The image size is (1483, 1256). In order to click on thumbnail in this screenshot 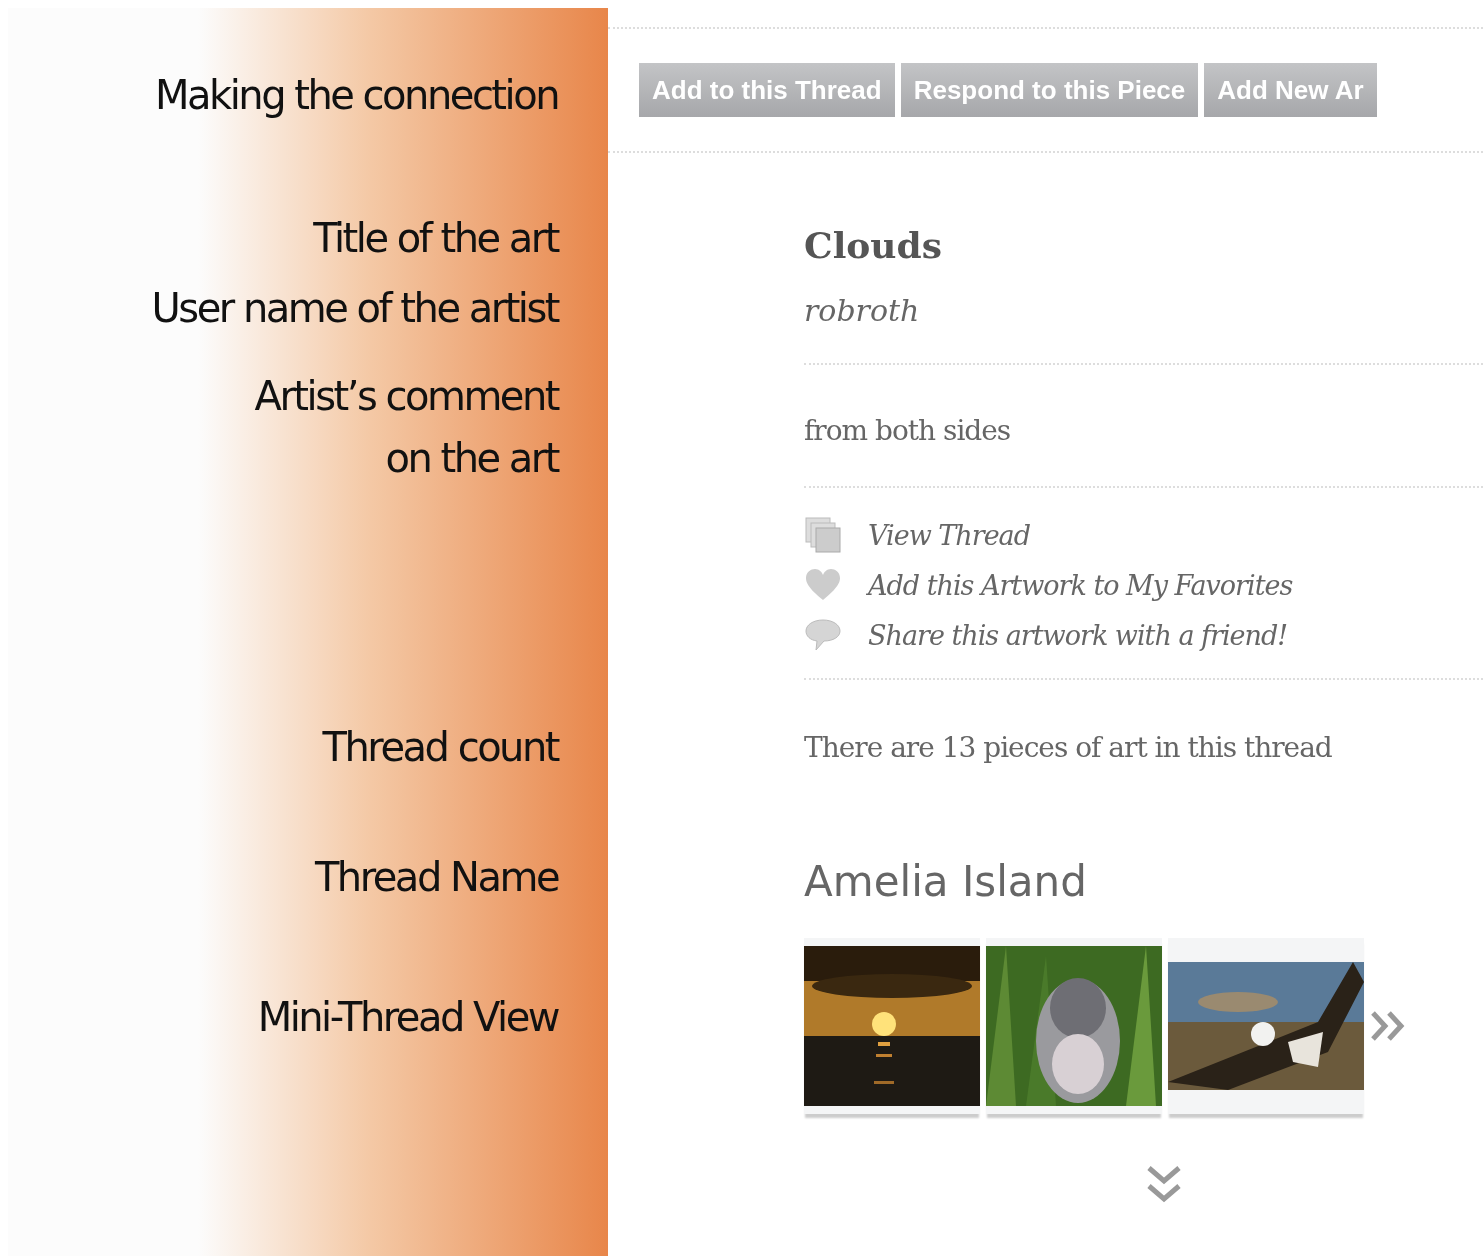, I will do `click(1266, 1026)`.